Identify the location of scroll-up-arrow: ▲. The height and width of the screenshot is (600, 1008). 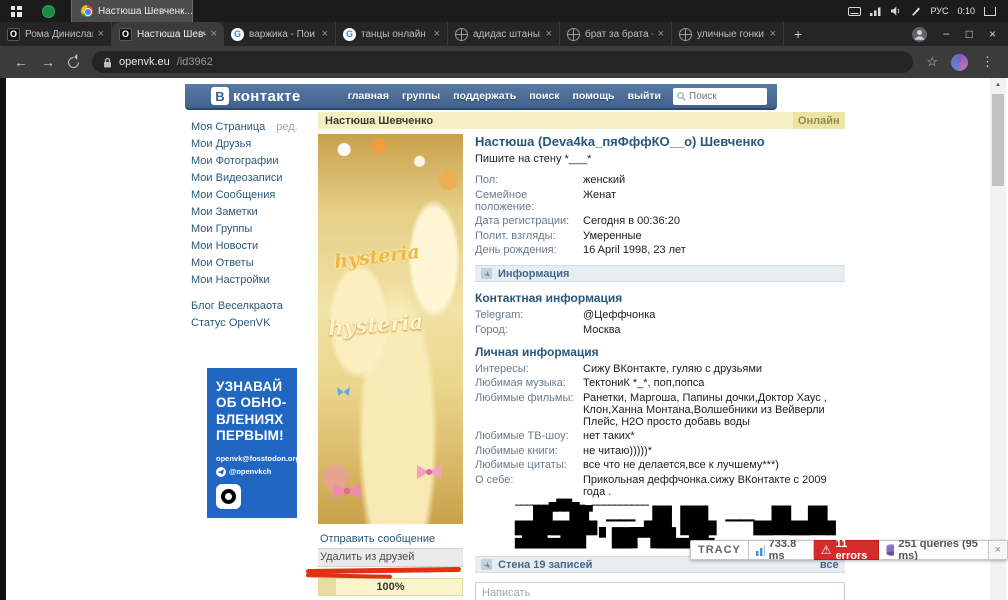
(998, 84).